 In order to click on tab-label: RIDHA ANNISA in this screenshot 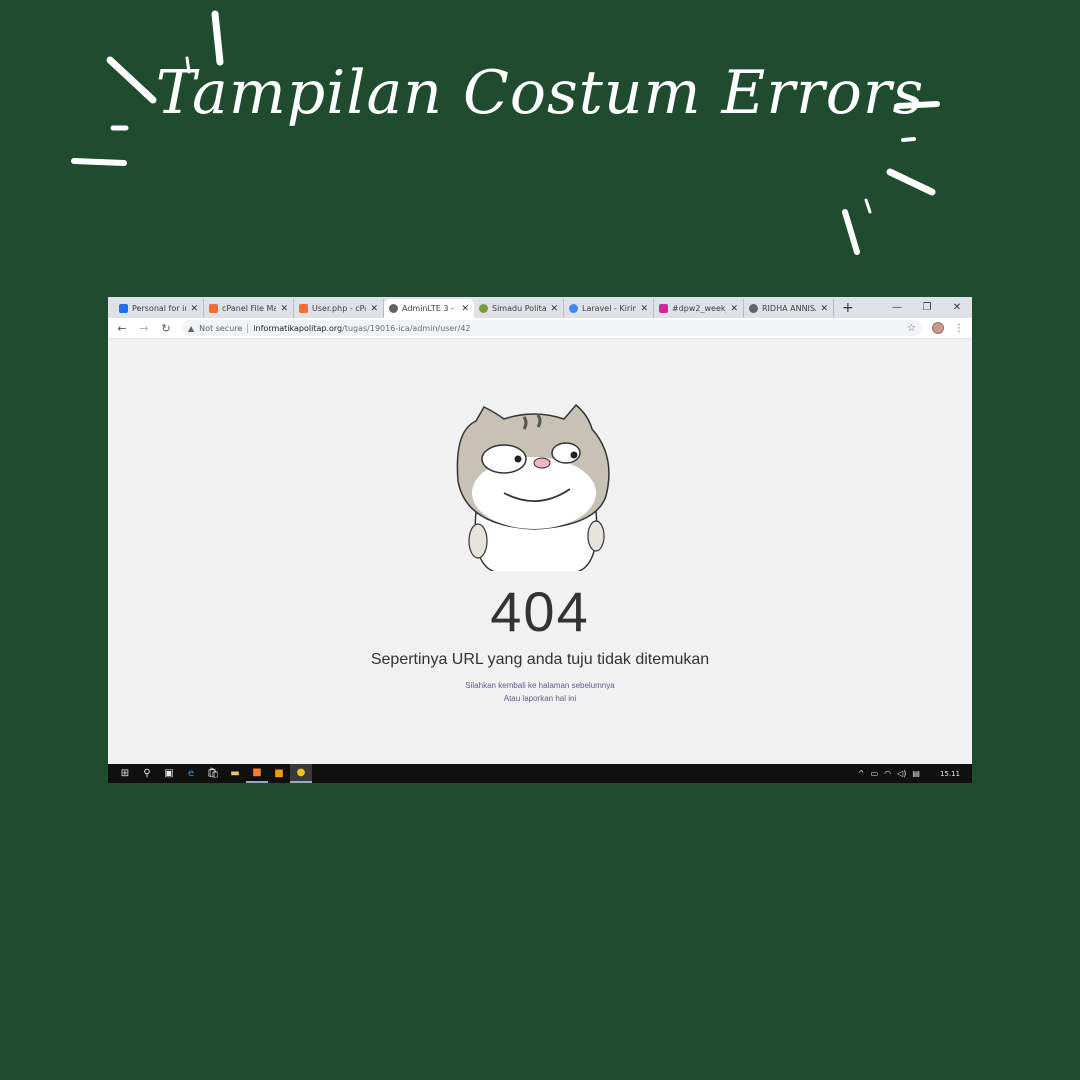, I will do `click(789, 308)`.